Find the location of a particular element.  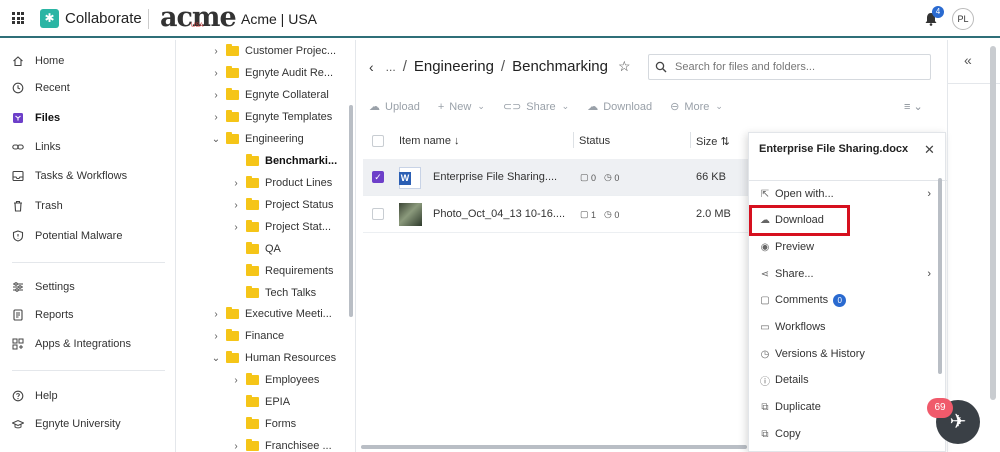

action-preview: ◉ Preview is located at coordinates (845, 247).